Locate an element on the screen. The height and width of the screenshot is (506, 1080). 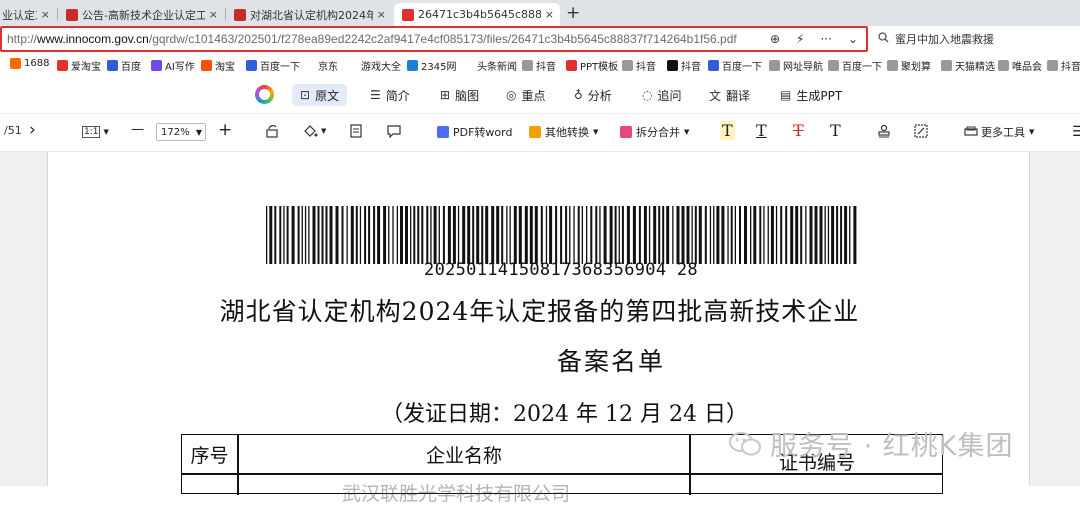
bookmark-label: 唯品会 is located at coordinates (1027, 67).